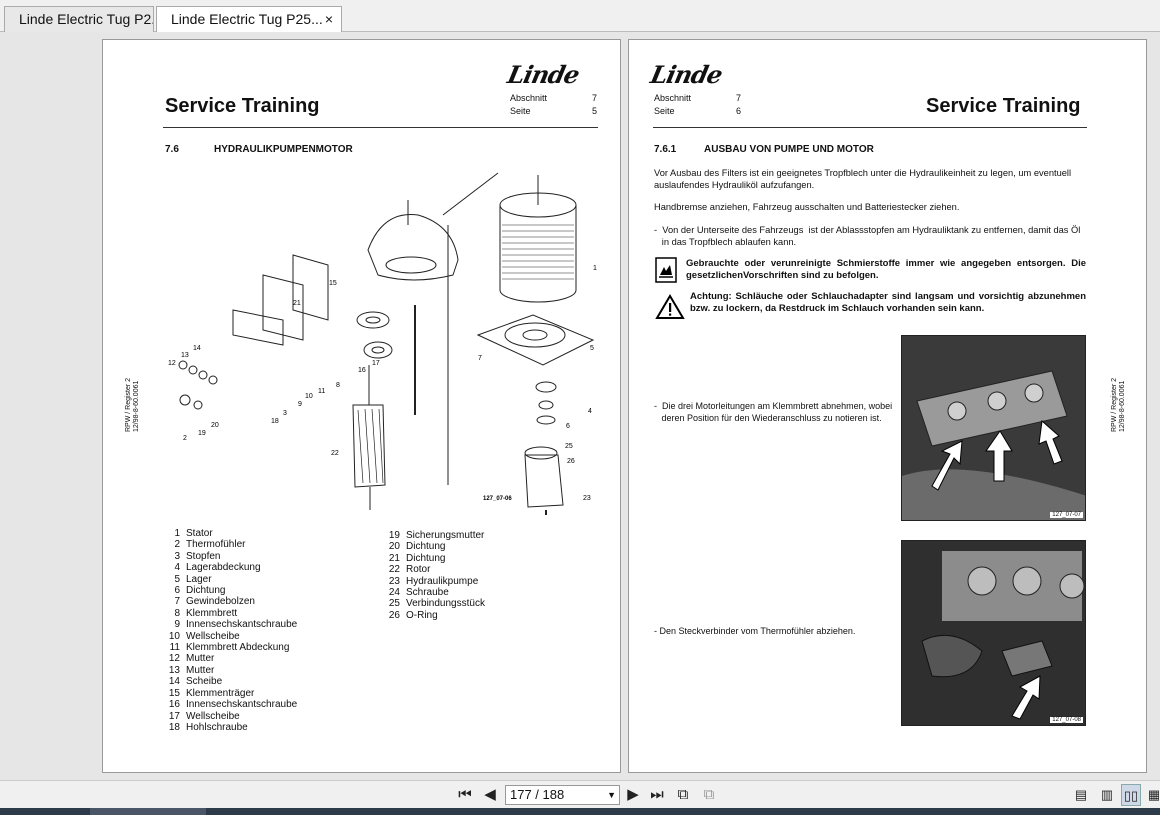 This screenshot has height=815, width=1160. What do you see at coordinates (433, 581) in the screenshot?
I see `list-item: 23 Hydraulikpumpe` at bounding box center [433, 581].